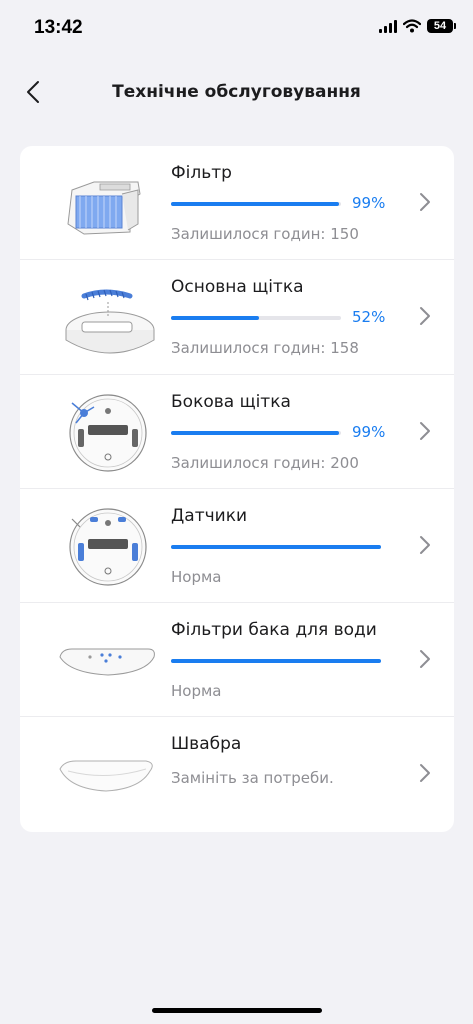  Describe the element at coordinates (237, 1010) in the screenshot. I see `home-indicator` at that location.